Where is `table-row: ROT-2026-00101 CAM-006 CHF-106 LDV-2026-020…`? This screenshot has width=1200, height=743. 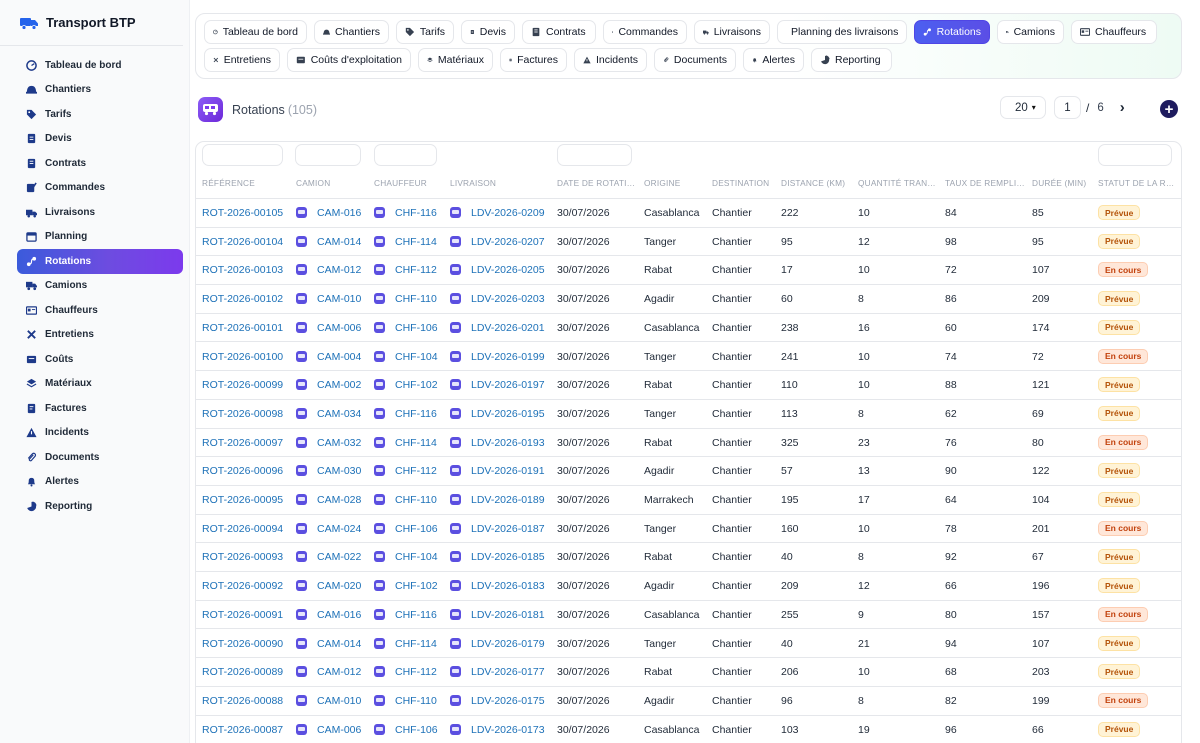 table-row: ROT-2026-00101 CAM-006 CHF-106 LDV-2026-020… is located at coordinates (688, 328).